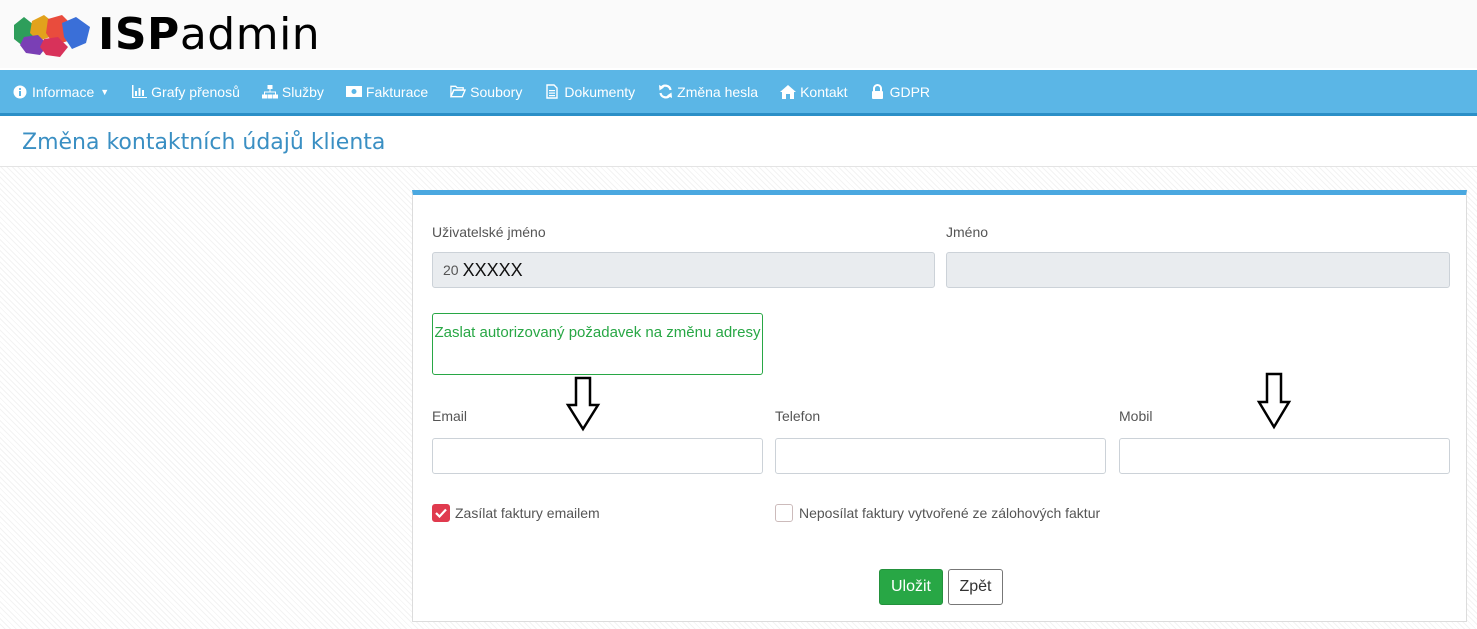 This screenshot has width=1477, height=629. What do you see at coordinates (910, 91) in the screenshot?
I see `nav-label: GDPR` at bounding box center [910, 91].